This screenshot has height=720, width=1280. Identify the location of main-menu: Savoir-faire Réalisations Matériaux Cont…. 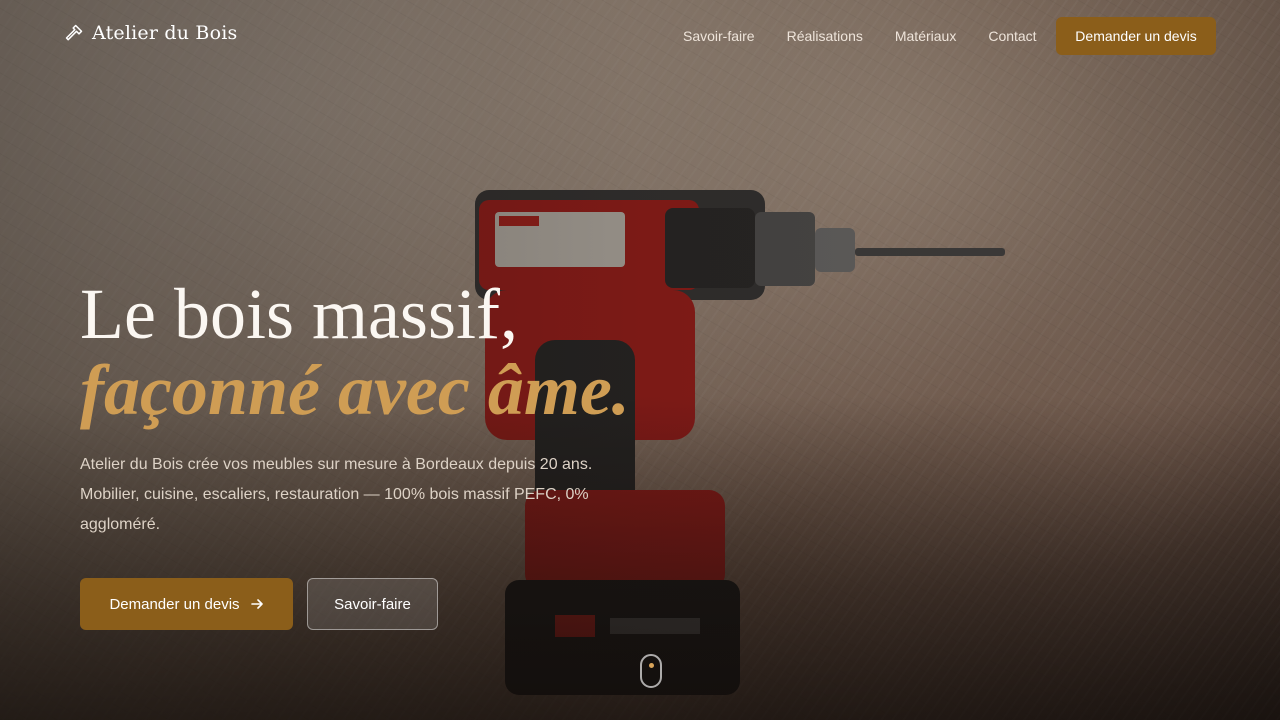
(860, 36).